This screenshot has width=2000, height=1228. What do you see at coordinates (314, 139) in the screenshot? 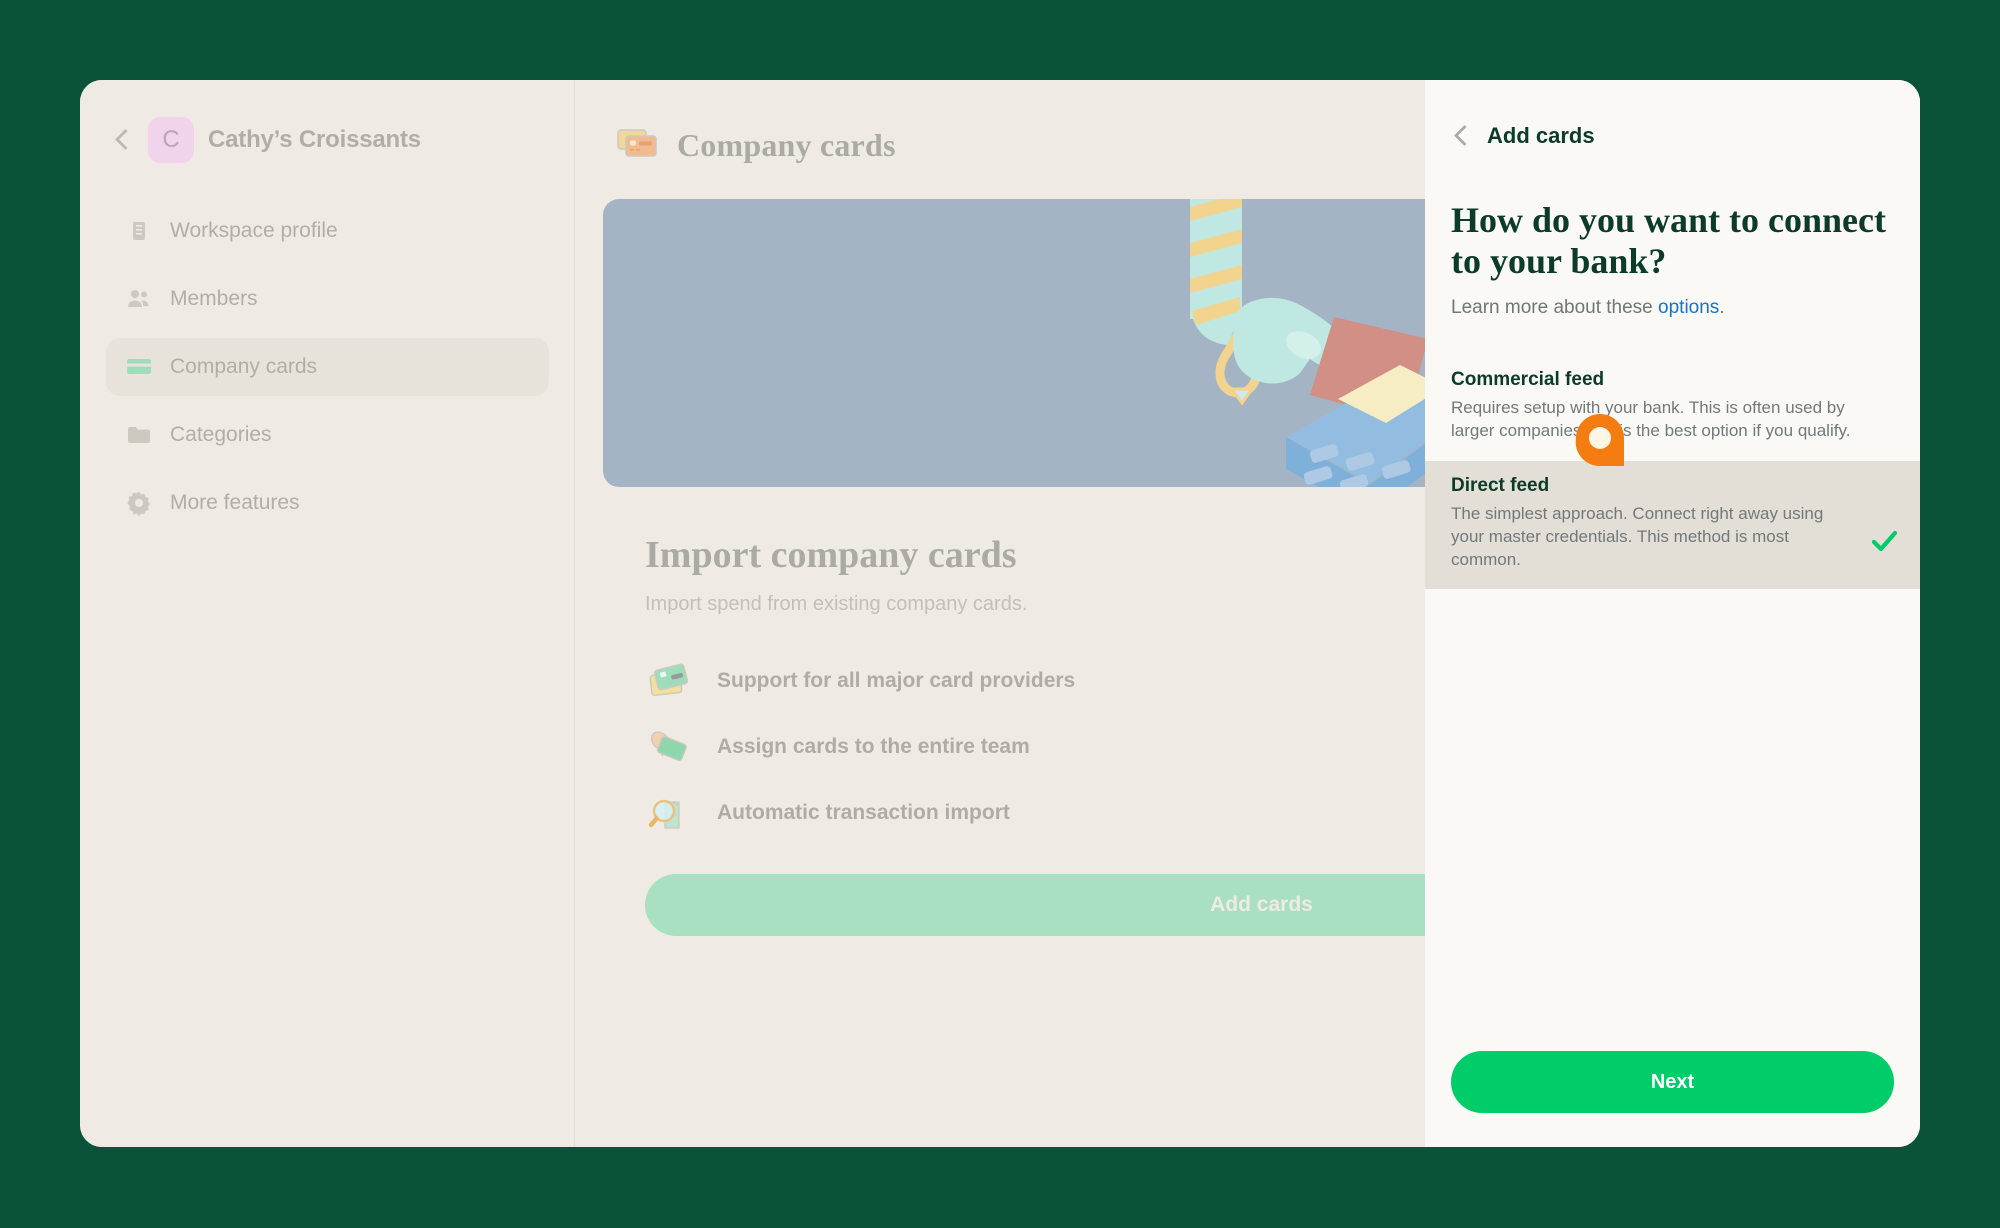
I see `workspace-name: Cathy’s Croissants` at bounding box center [314, 139].